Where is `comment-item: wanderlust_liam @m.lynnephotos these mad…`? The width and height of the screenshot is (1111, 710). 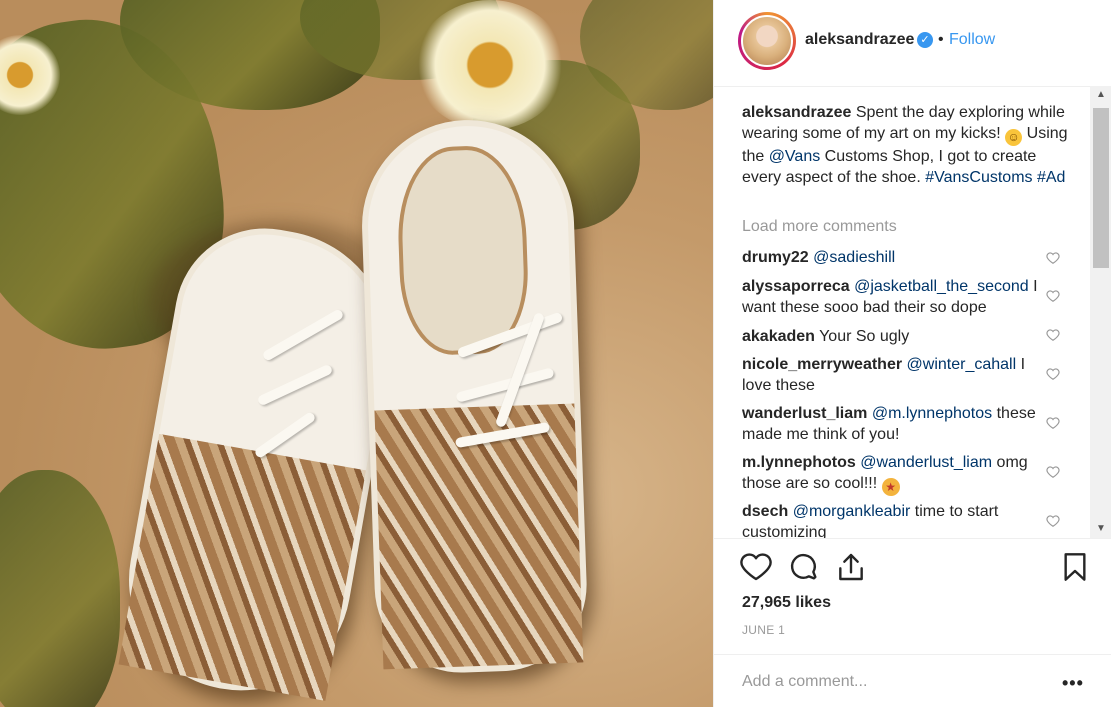 comment-item: wanderlust_liam @m.lynnephotos these mad… is located at coordinates (892, 424).